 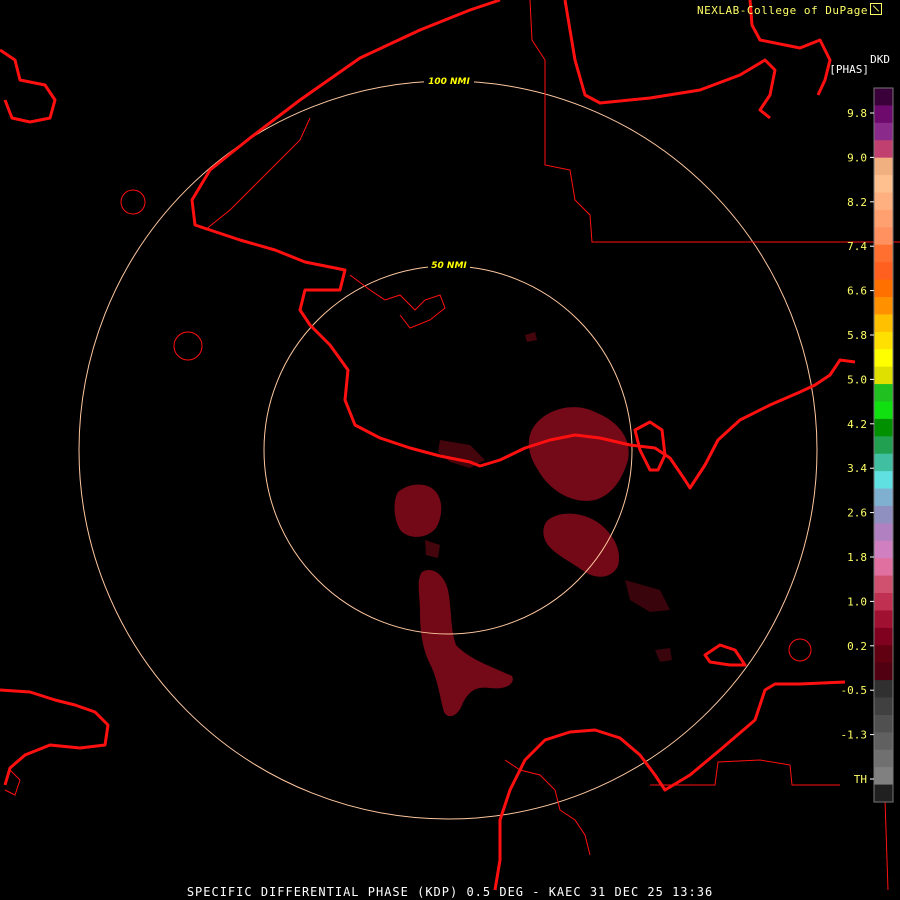 What do you see at coordinates (857, 468) in the screenshot?
I see `color-scale-tick-label: 3.4` at bounding box center [857, 468].